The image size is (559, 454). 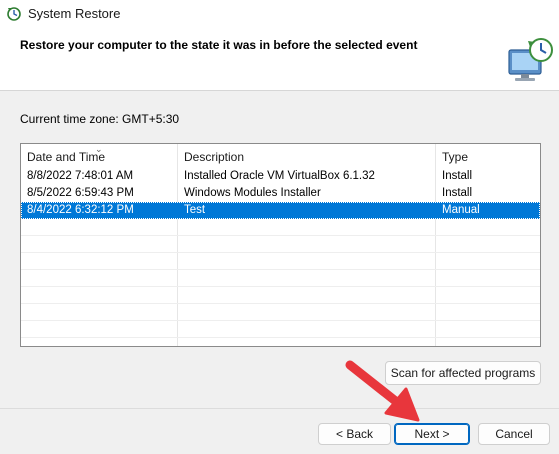 I want to click on row-description: Test, so click(x=195, y=210).